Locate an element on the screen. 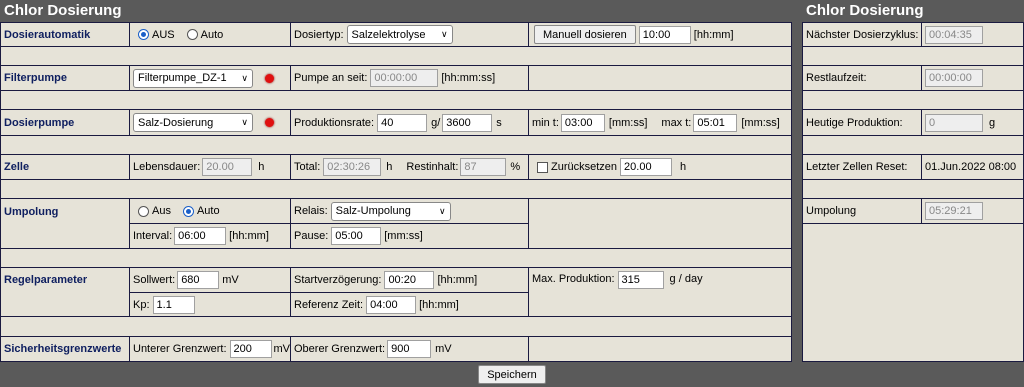 The image size is (1024, 387). zuruecksetzen-cell: Zurücksetzen 20.00 h is located at coordinates (660, 167).